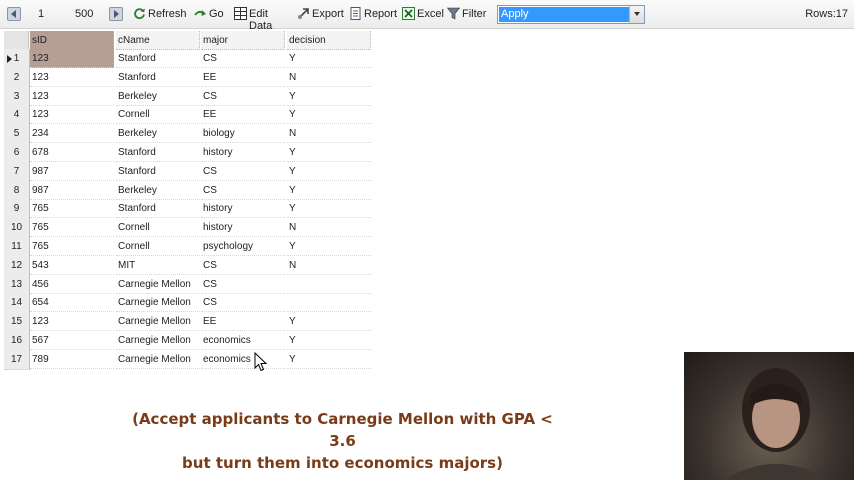 This screenshot has width=854, height=480. I want to click on table-row: 17 789 Carnegie Mellon economics Y, so click(190, 359).